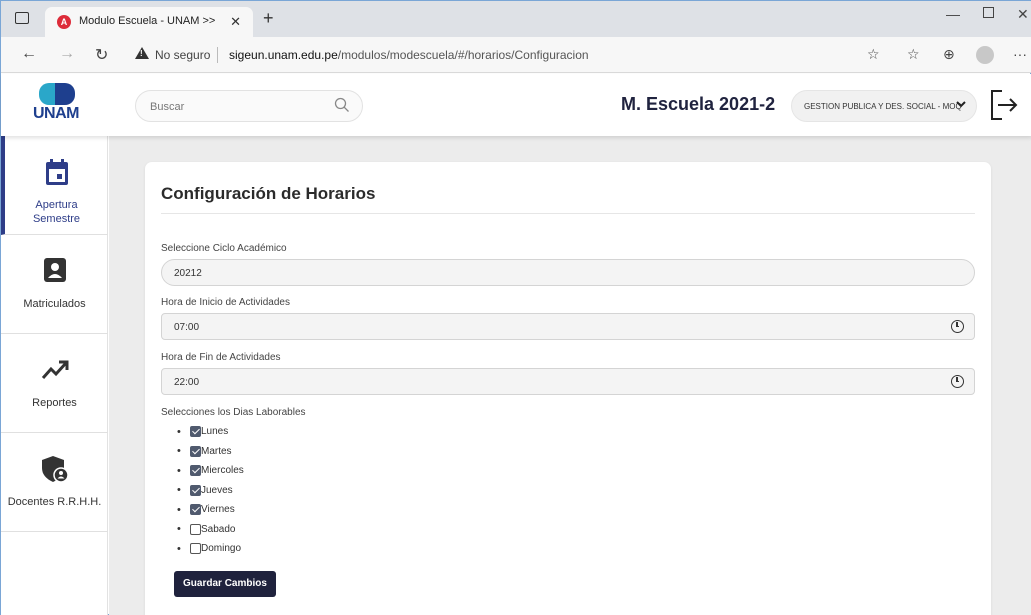 Image resolution: width=1031 pixels, height=615 pixels. Describe the element at coordinates (54, 502) in the screenshot. I see `sidebar-item-label: Docentes R.R.H.H.` at that location.